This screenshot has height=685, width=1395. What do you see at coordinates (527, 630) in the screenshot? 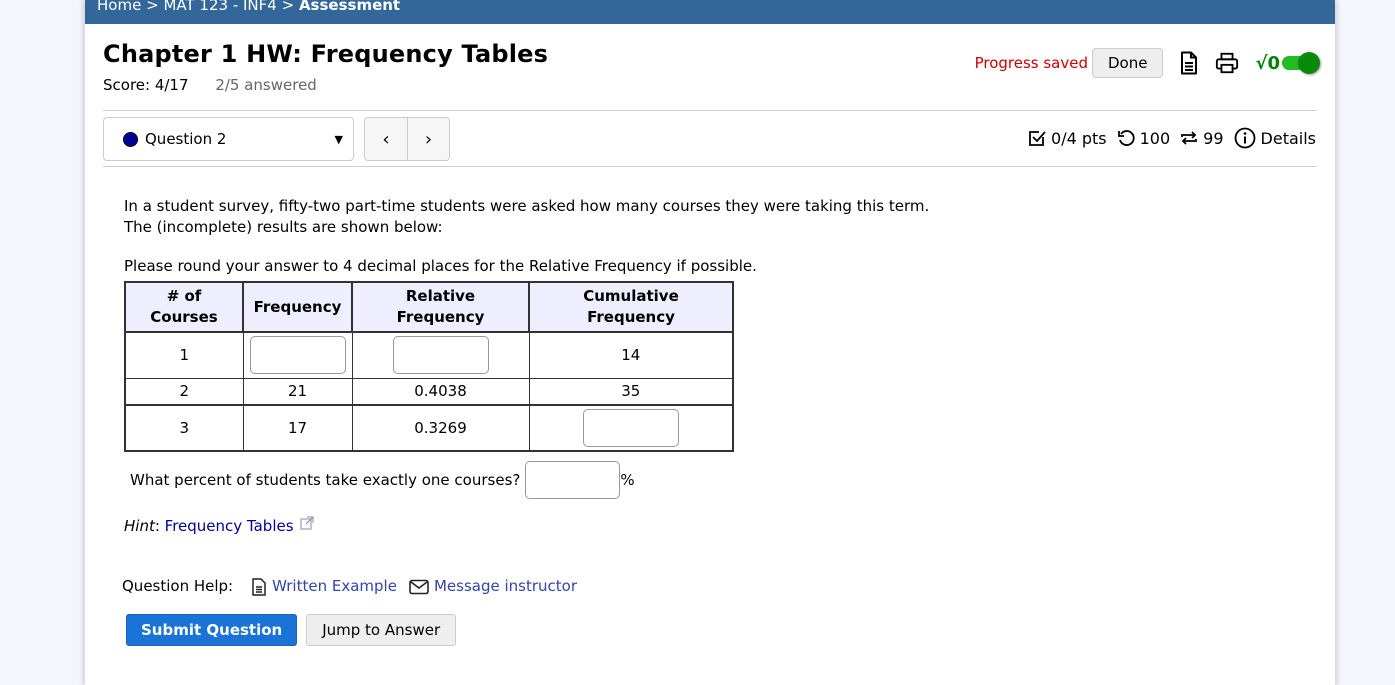
I see `question-actions: Submit Question Jump to Answer` at bounding box center [527, 630].